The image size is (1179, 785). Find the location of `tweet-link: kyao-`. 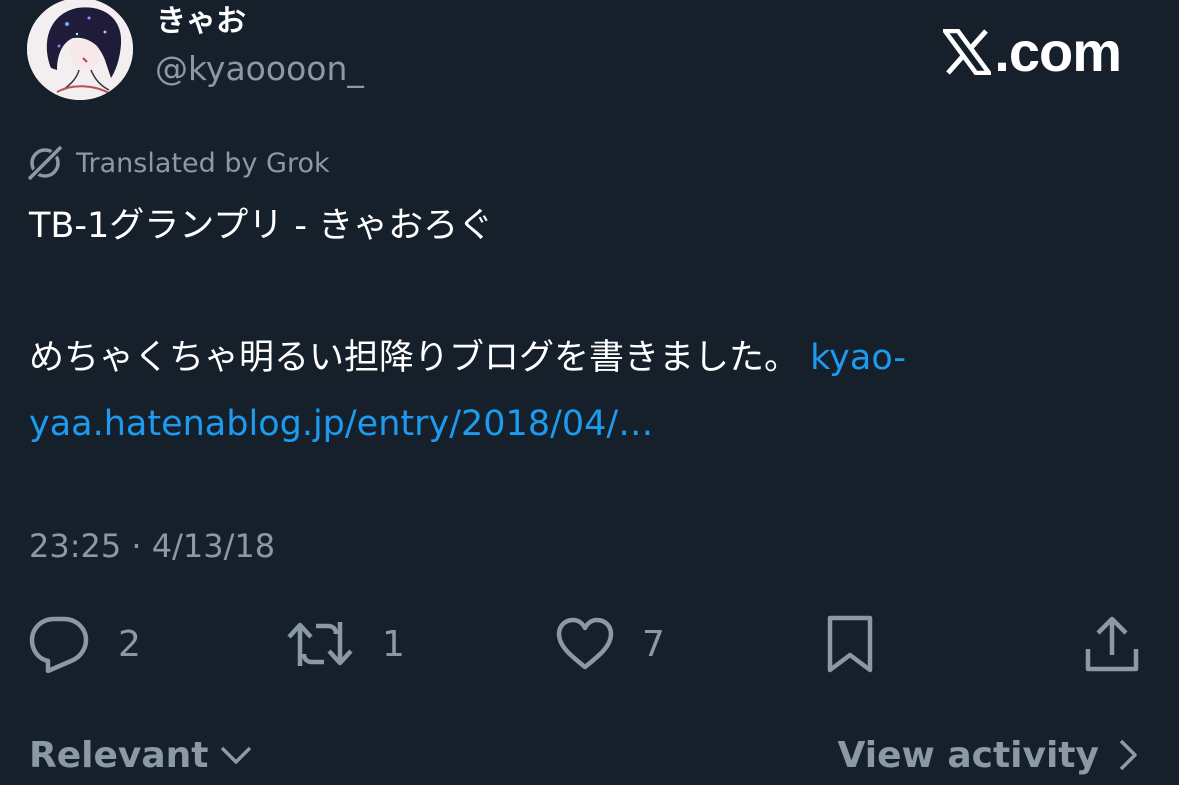

tweet-link: kyao- is located at coordinates (858, 358).